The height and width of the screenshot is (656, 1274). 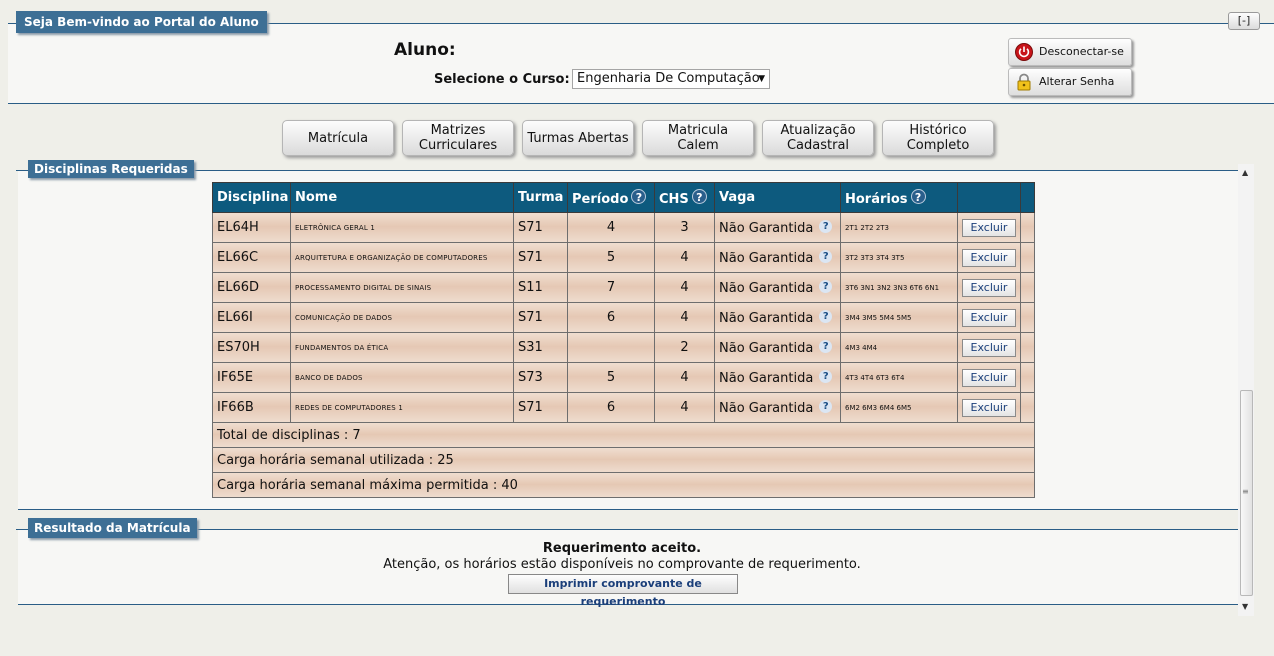 What do you see at coordinates (684, 347) in the screenshot?
I see `chs-cell: 2` at bounding box center [684, 347].